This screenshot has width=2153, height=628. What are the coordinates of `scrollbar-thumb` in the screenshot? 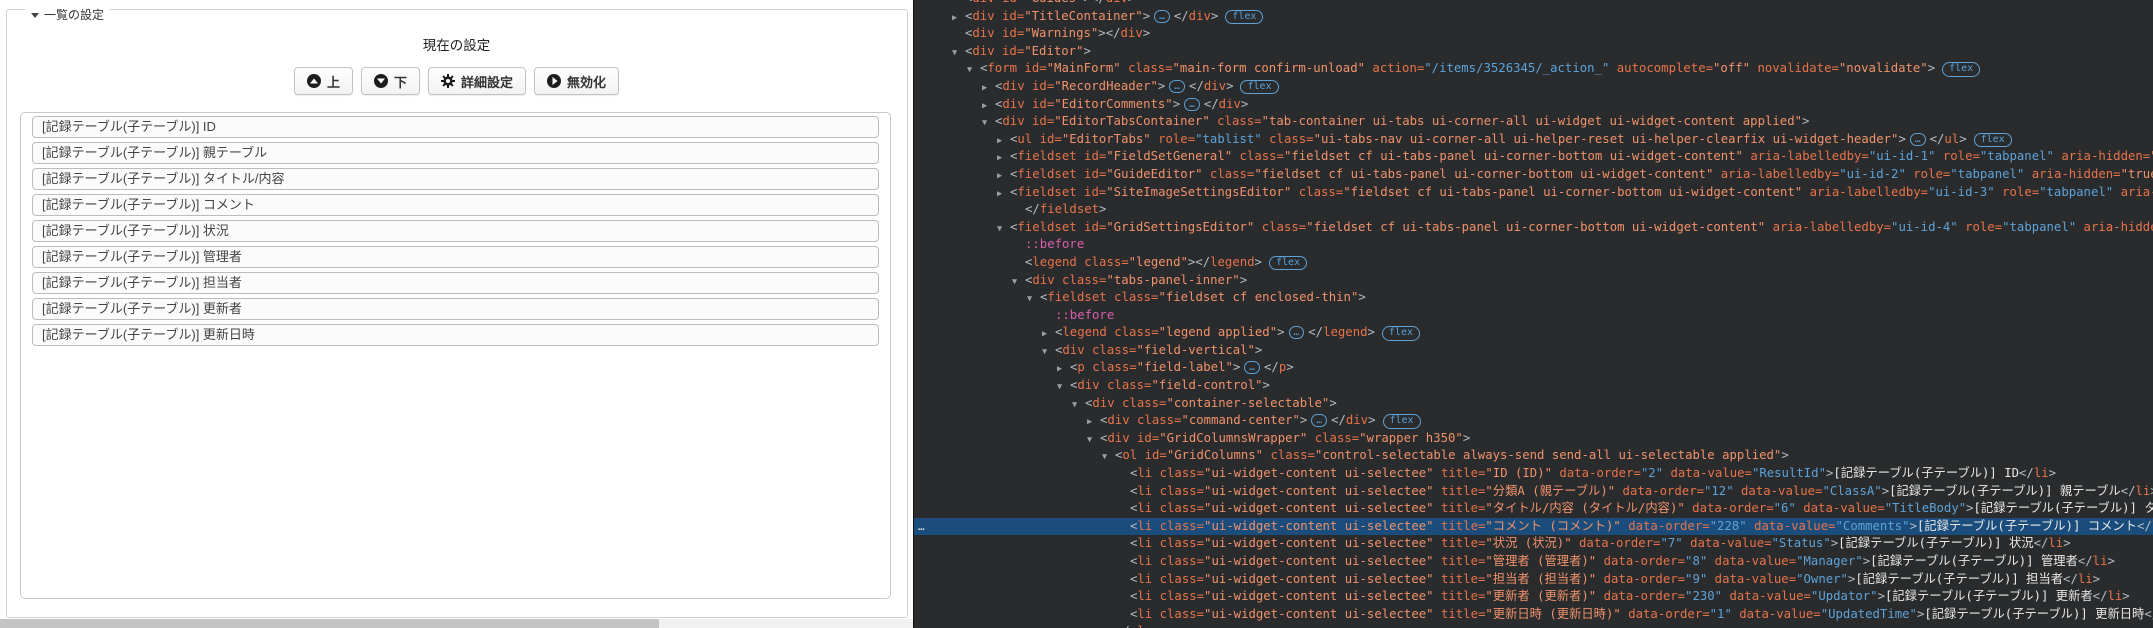 It's located at (329, 623).